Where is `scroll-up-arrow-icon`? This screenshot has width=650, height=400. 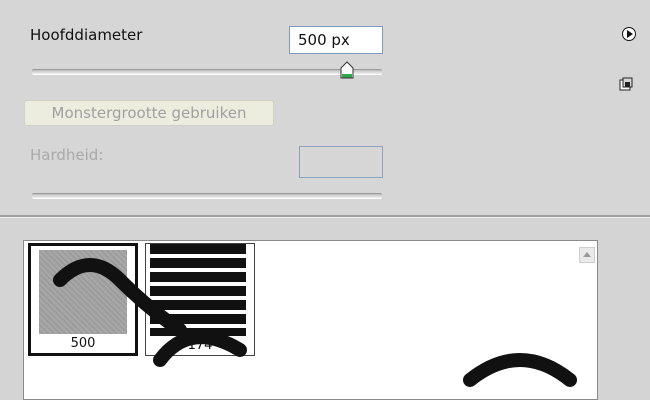
scroll-up-arrow-icon is located at coordinates (587, 255).